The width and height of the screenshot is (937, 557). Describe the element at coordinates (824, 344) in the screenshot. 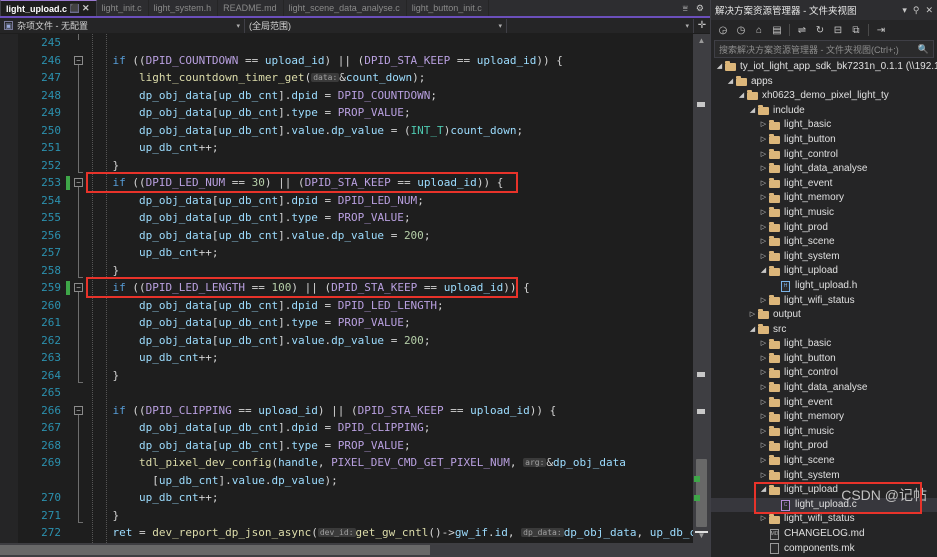

I see `tree-item-light-basic: ▷ light_basic` at that location.